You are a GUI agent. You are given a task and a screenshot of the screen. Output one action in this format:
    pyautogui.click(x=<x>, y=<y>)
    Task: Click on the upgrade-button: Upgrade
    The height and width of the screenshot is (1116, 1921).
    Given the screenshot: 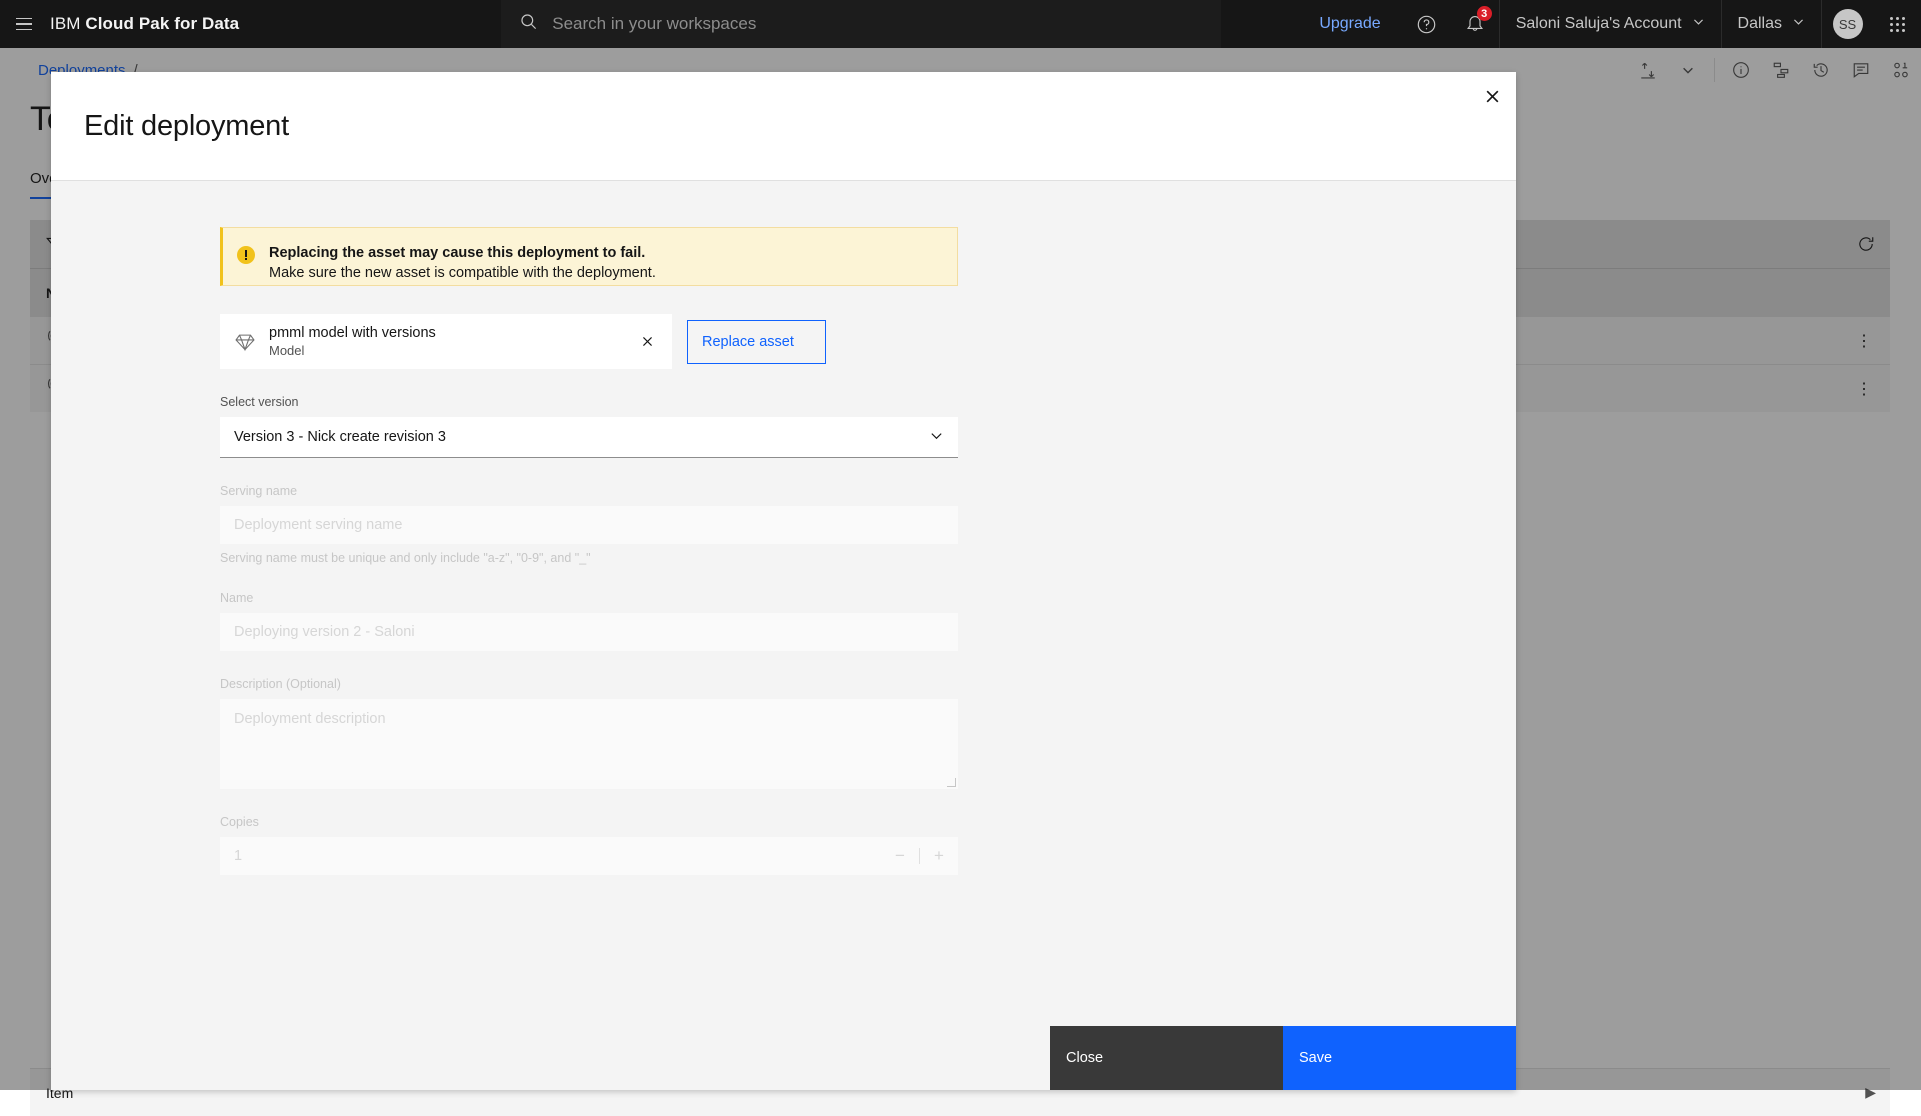 What is the action you would take?
    pyautogui.click(x=1349, y=24)
    